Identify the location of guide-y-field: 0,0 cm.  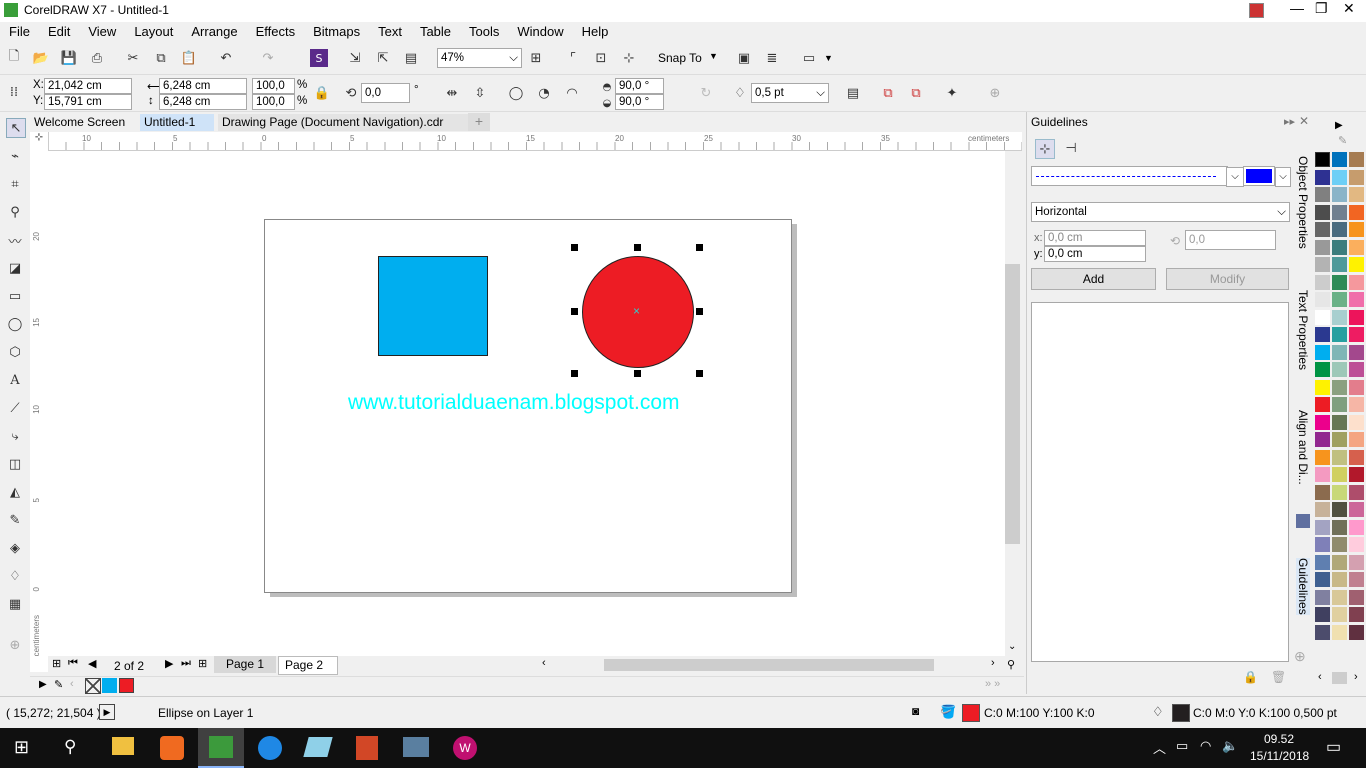
(1095, 254).